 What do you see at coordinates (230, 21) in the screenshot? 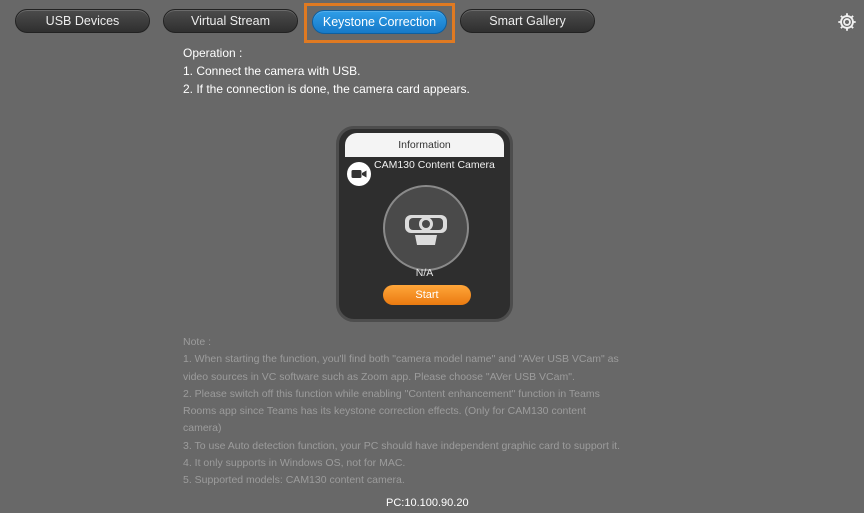
I see `tab-virtual-stream: Virtual Stream` at bounding box center [230, 21].